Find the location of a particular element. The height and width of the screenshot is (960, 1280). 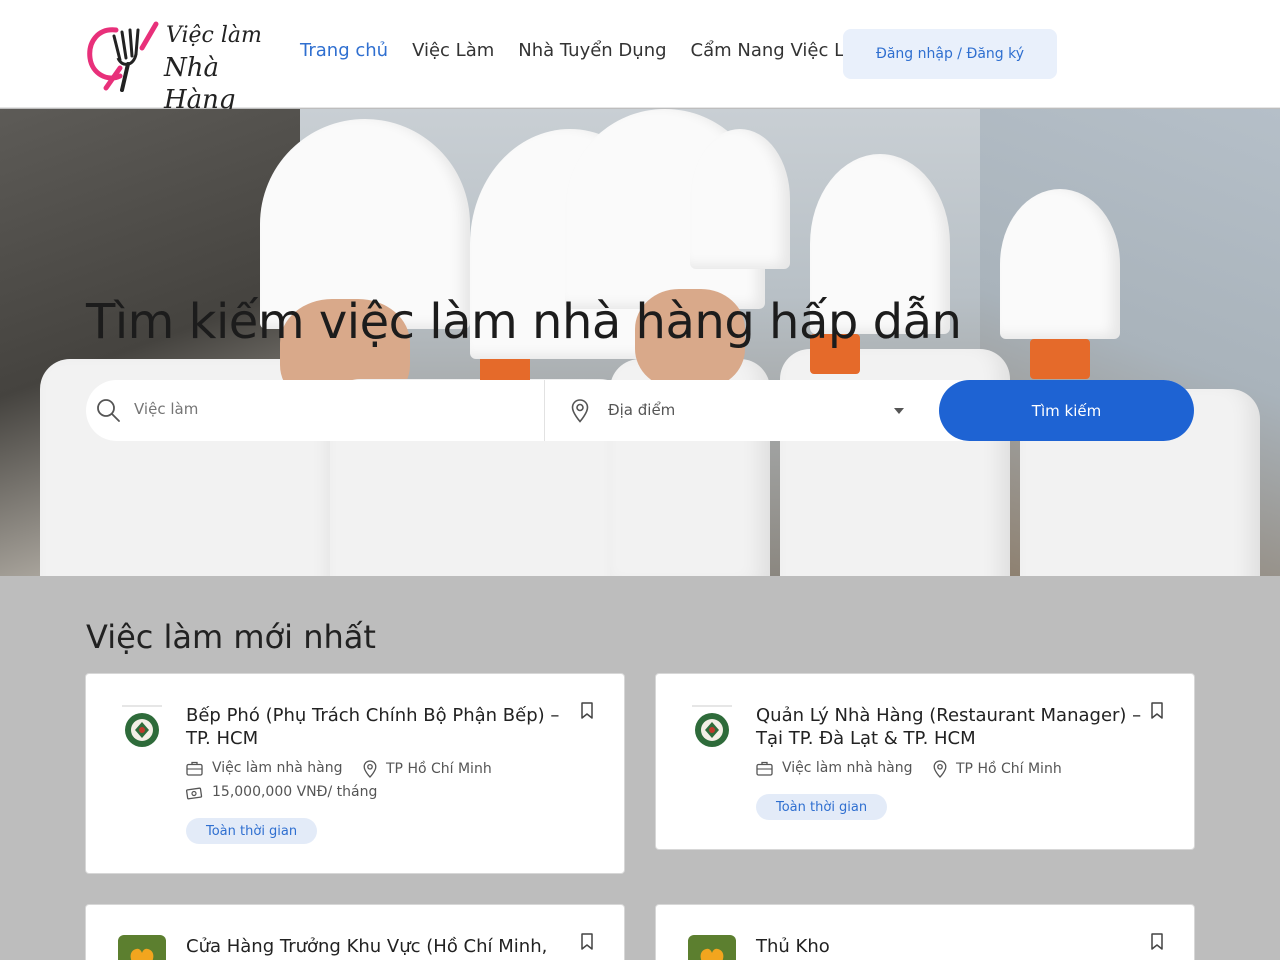

logo-wordmark: Việc làm Nhà Hàng is located at coordinates (215, 68).